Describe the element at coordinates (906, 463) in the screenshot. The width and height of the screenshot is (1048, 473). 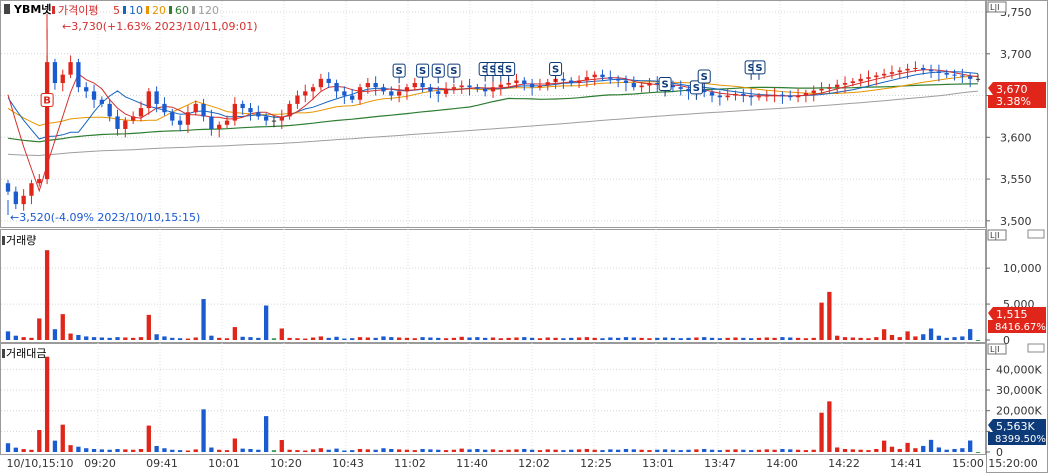
I see `time-tick-label: 14:41` at that location.